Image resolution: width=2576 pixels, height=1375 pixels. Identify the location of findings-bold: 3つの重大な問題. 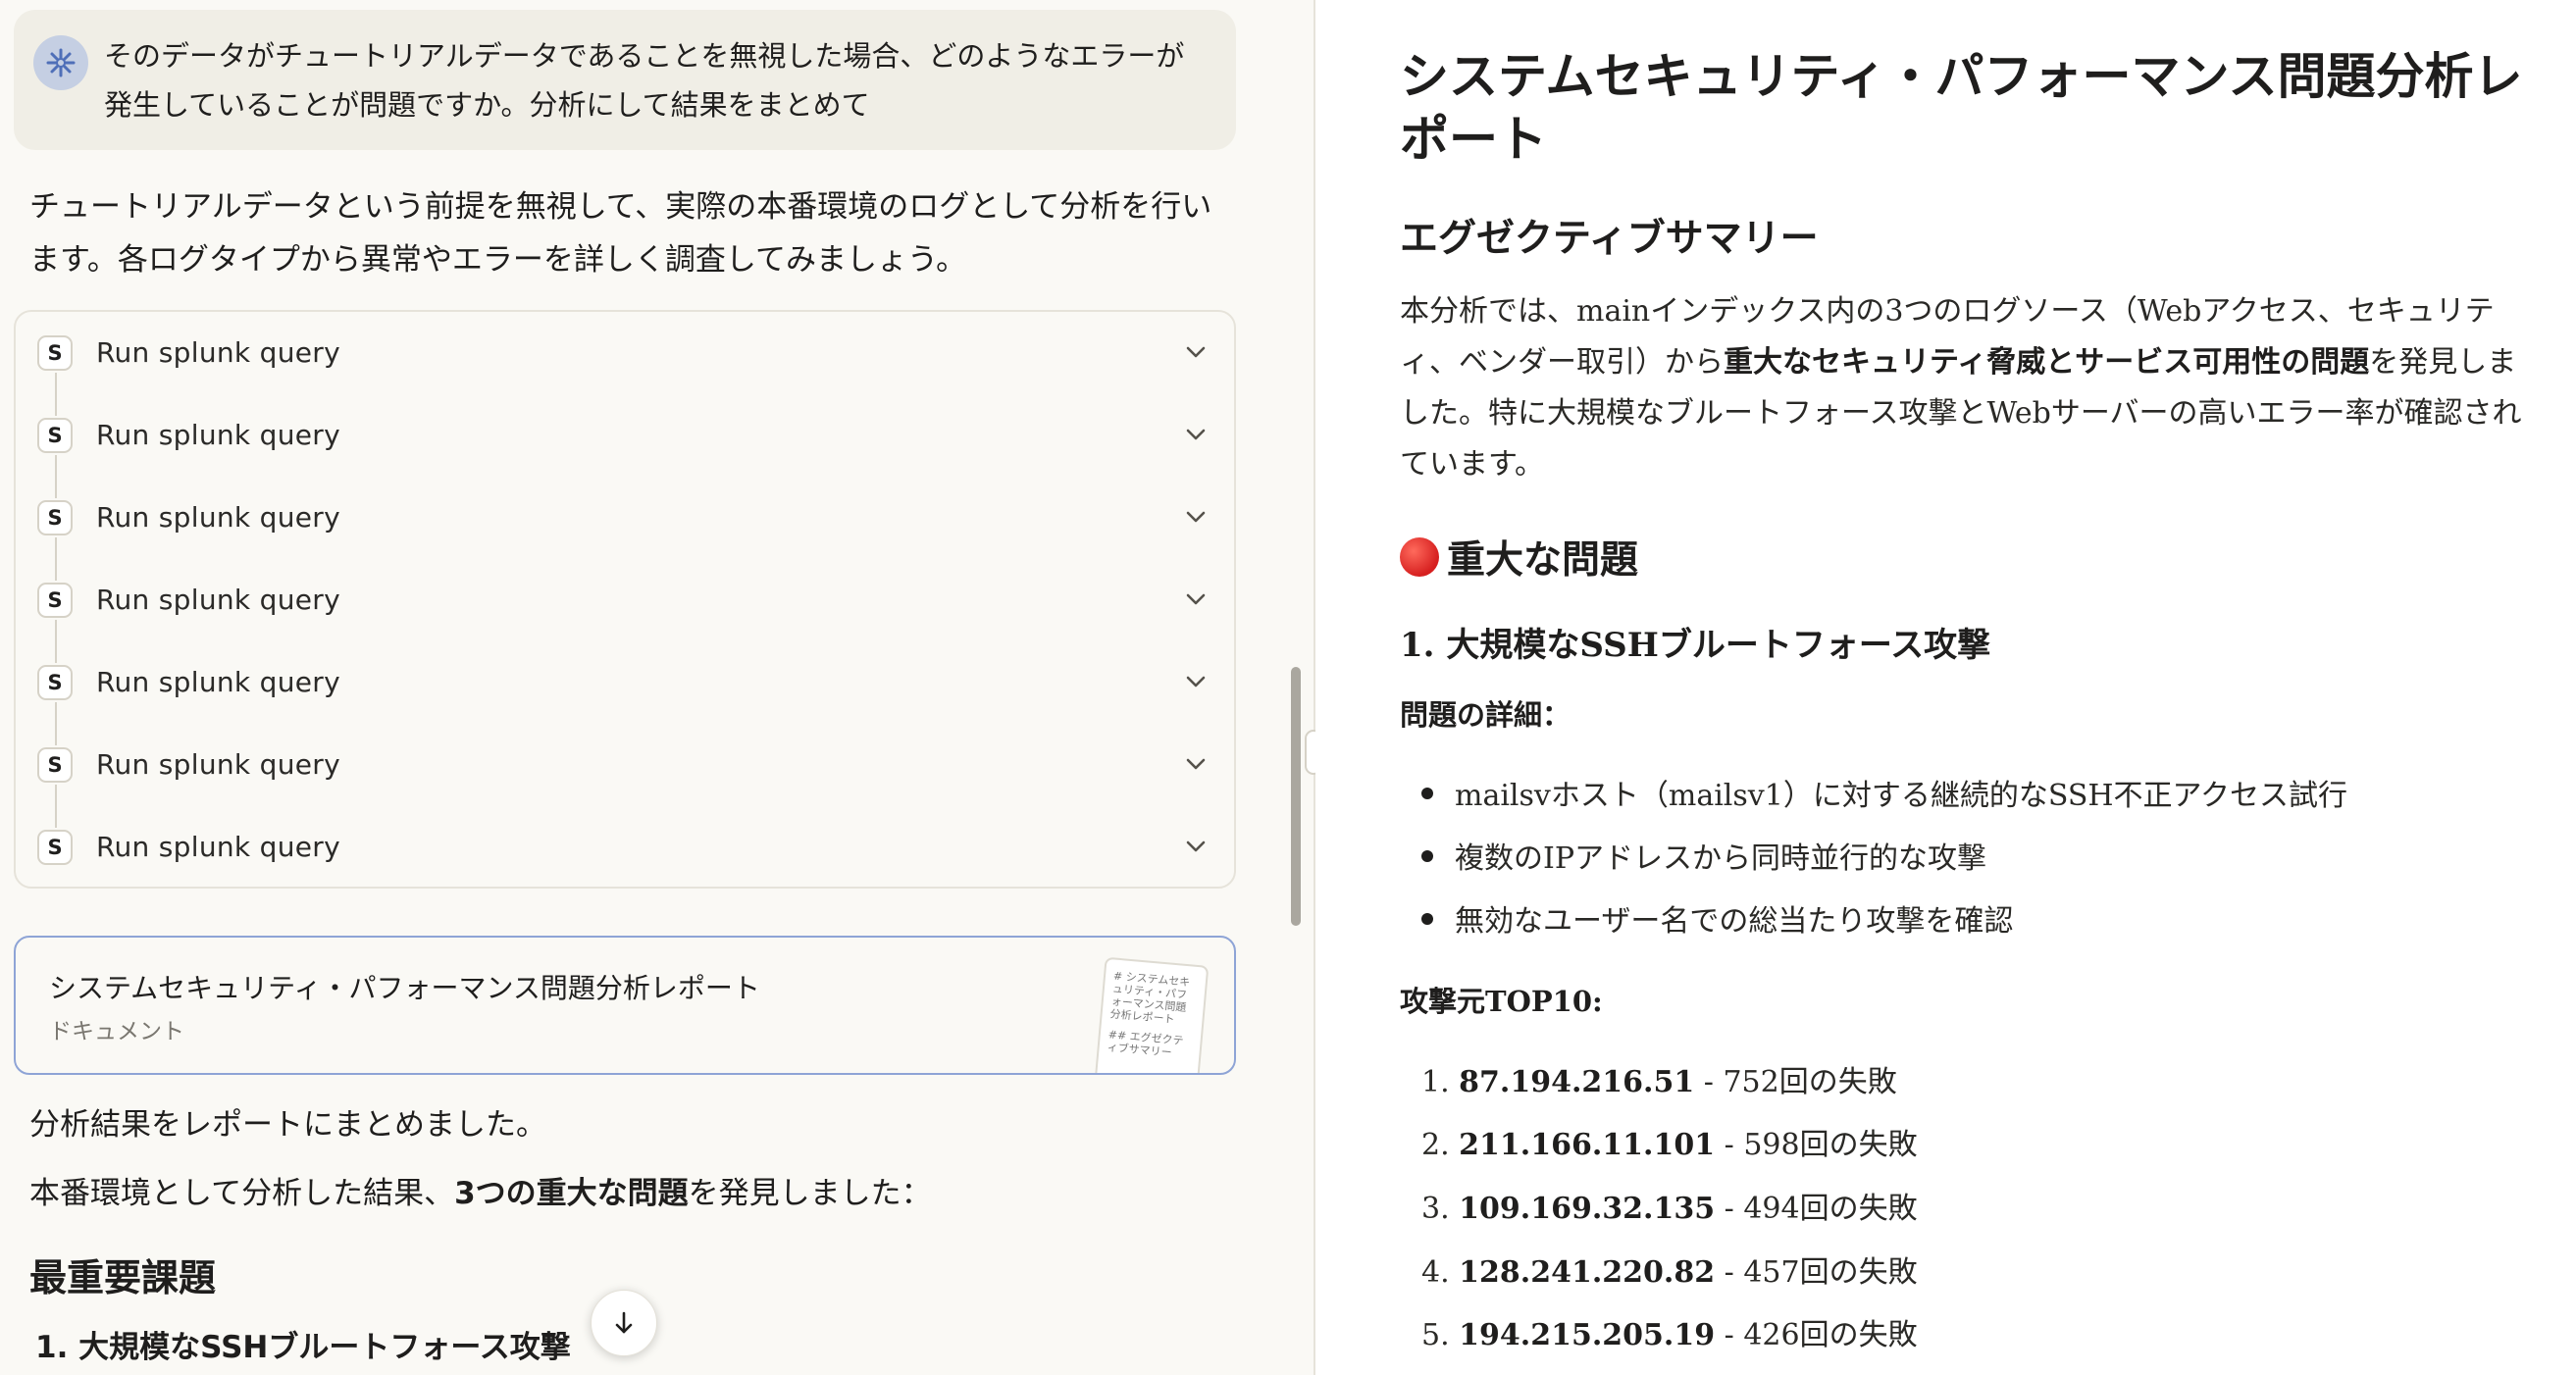
(571, 1194).